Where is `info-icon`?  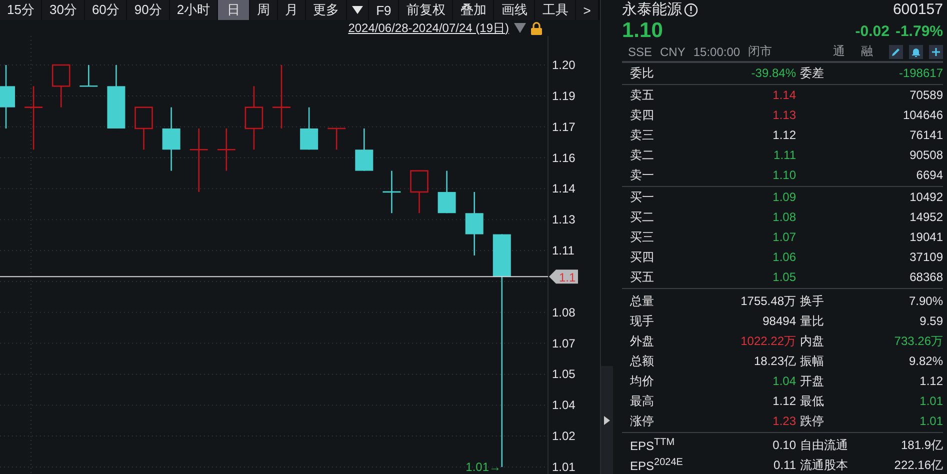
info-icon is located at coordinates (691, 9).